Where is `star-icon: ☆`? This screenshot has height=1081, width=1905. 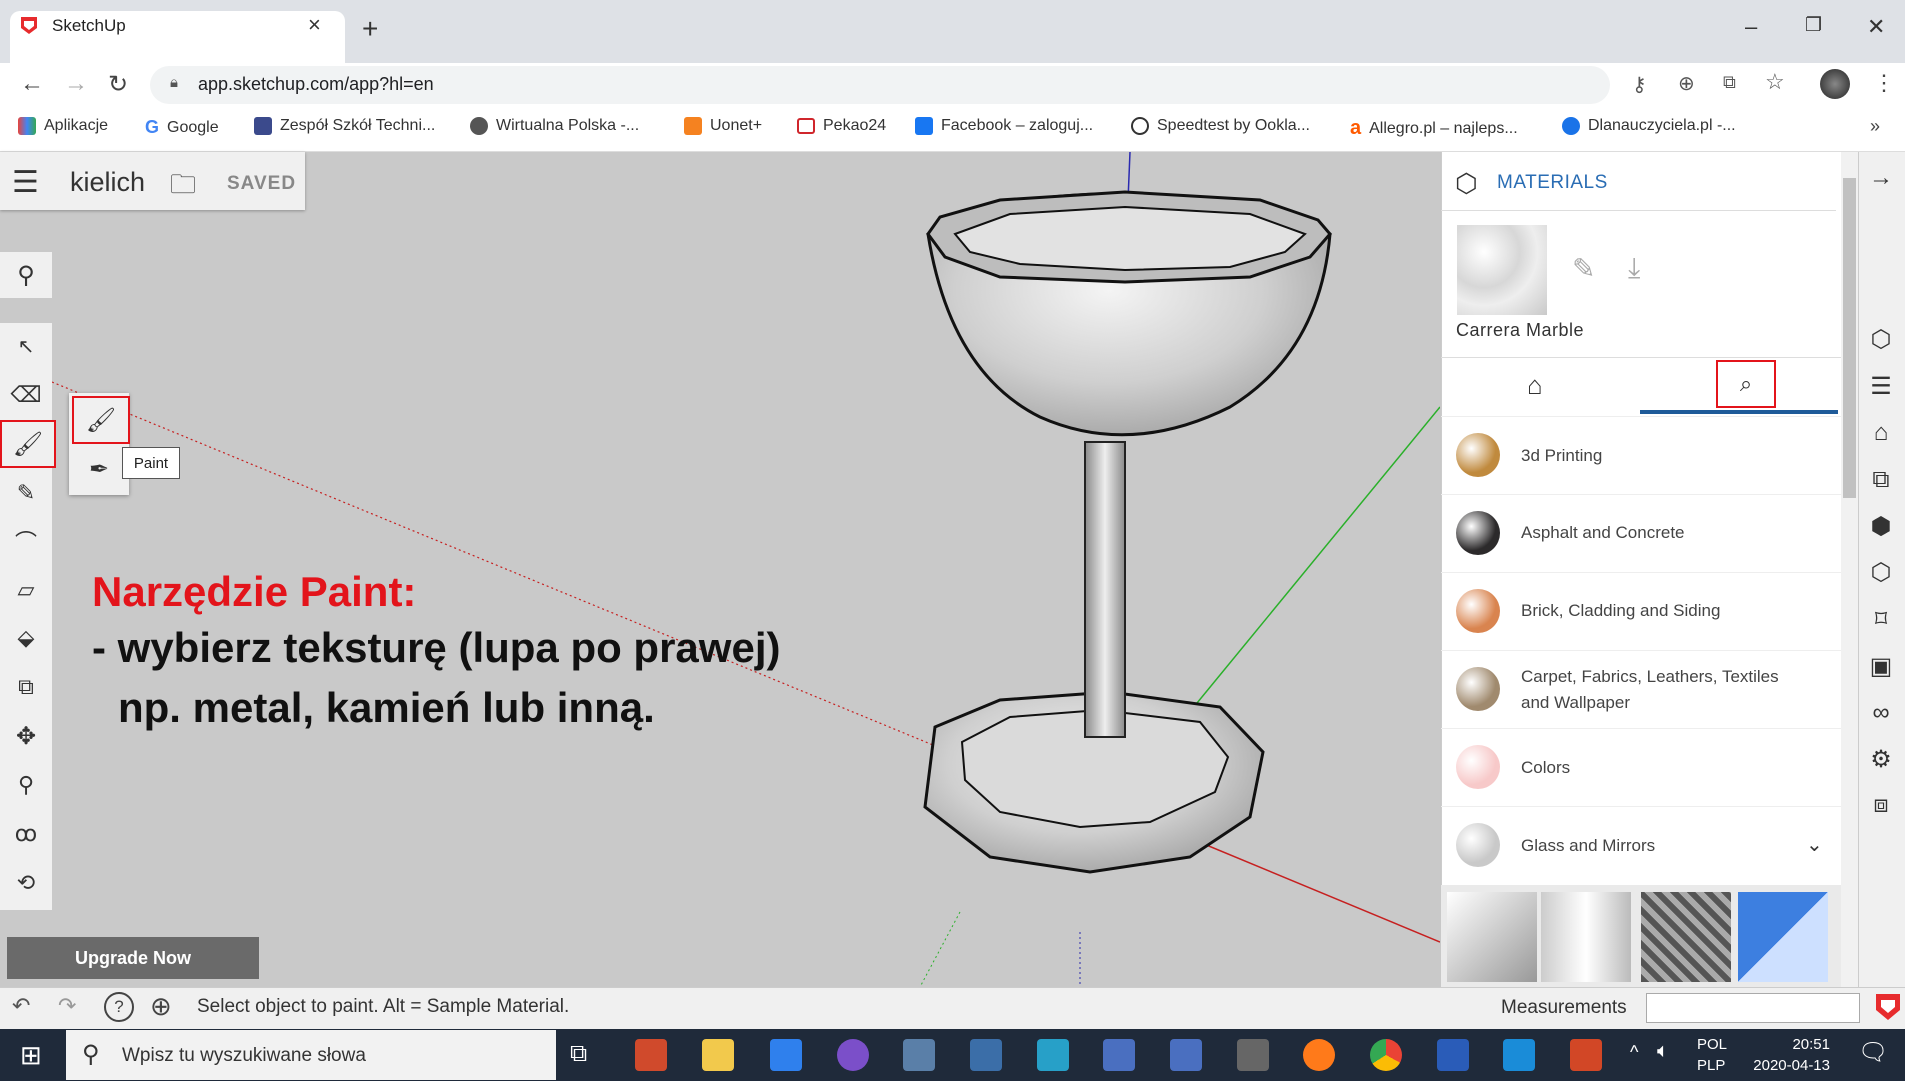
star-icon: ☆ is located at coordinates (1775, 82).